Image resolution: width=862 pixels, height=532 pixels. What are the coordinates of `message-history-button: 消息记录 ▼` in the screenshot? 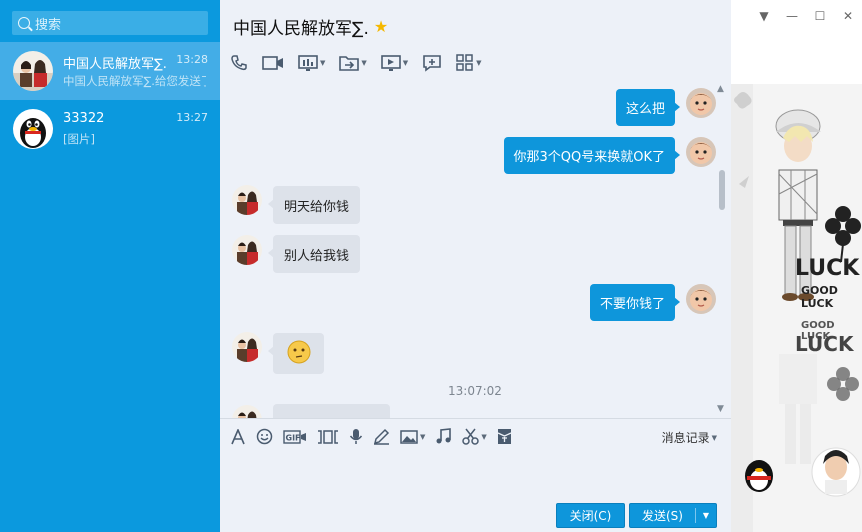 It's located at (689, 437).